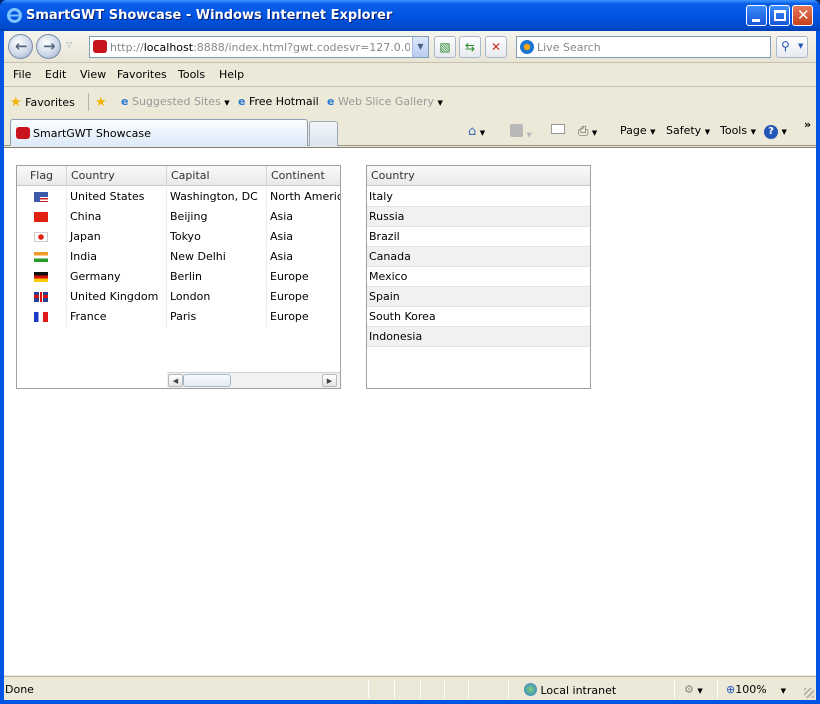 The height and width of the screenshot is (704, 820). I want to click on table-row: Germany Berlin Europe, so click(178, 277).